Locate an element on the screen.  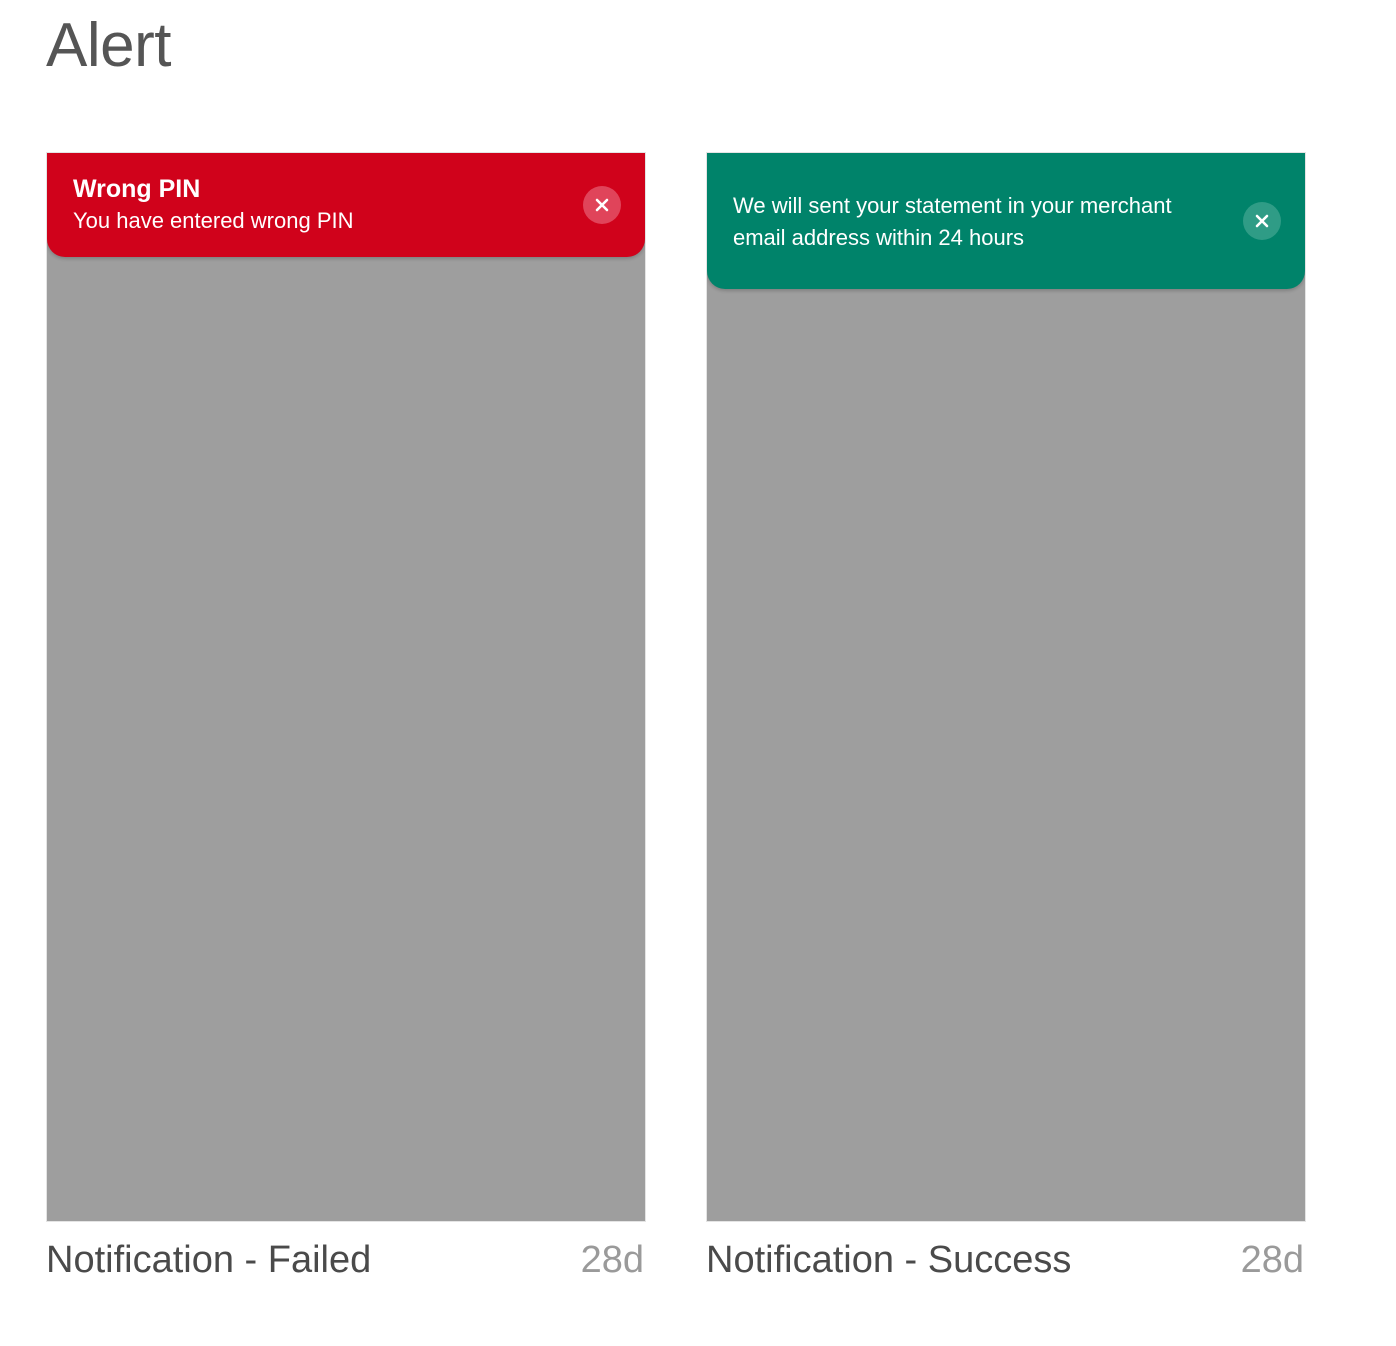
card-name: Notification - Failed is located at coordinates (208, 1260).